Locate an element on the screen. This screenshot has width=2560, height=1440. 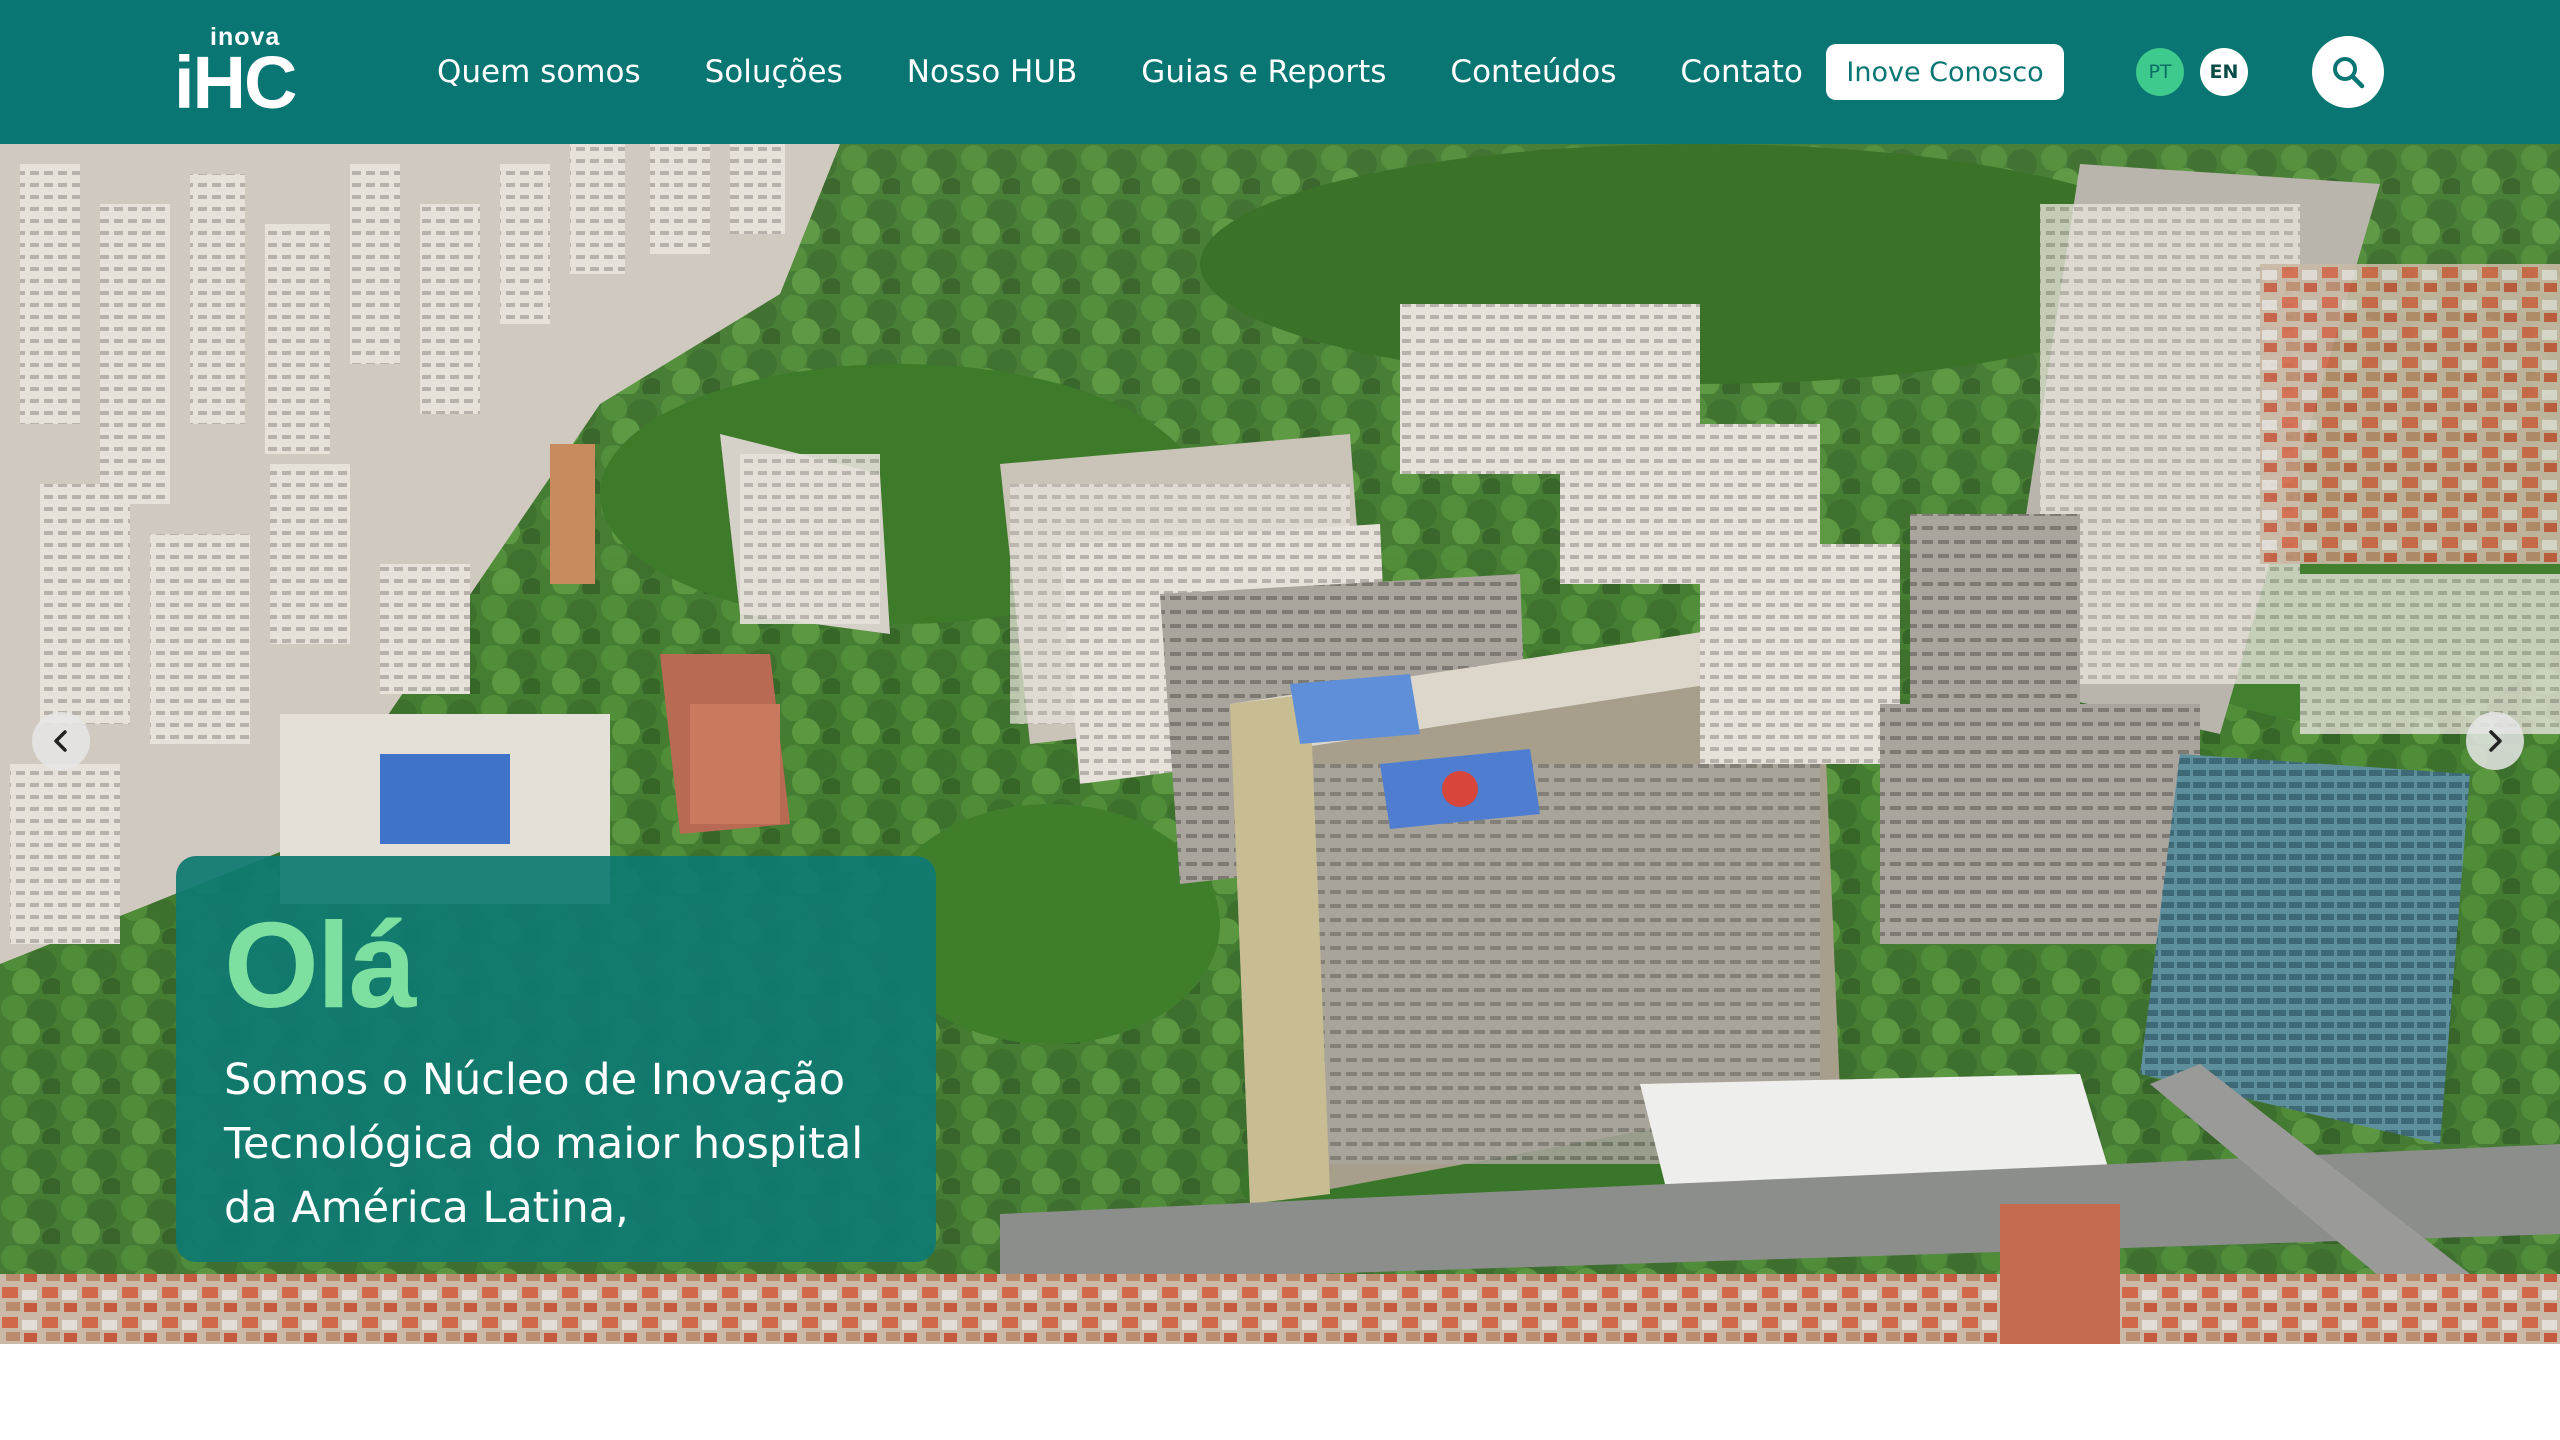
hero-title: Olá is located at coordinates (320, 965).